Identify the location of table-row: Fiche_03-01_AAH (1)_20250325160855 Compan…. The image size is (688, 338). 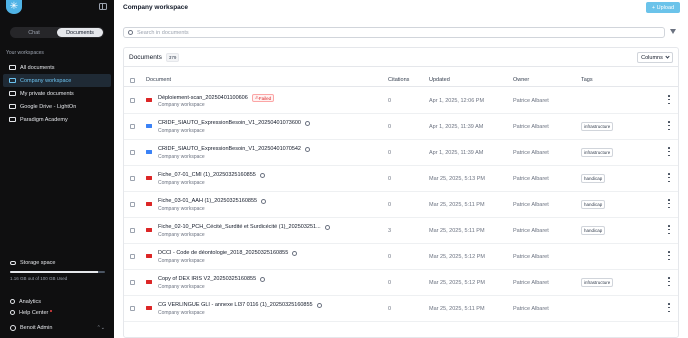
(401, 205).